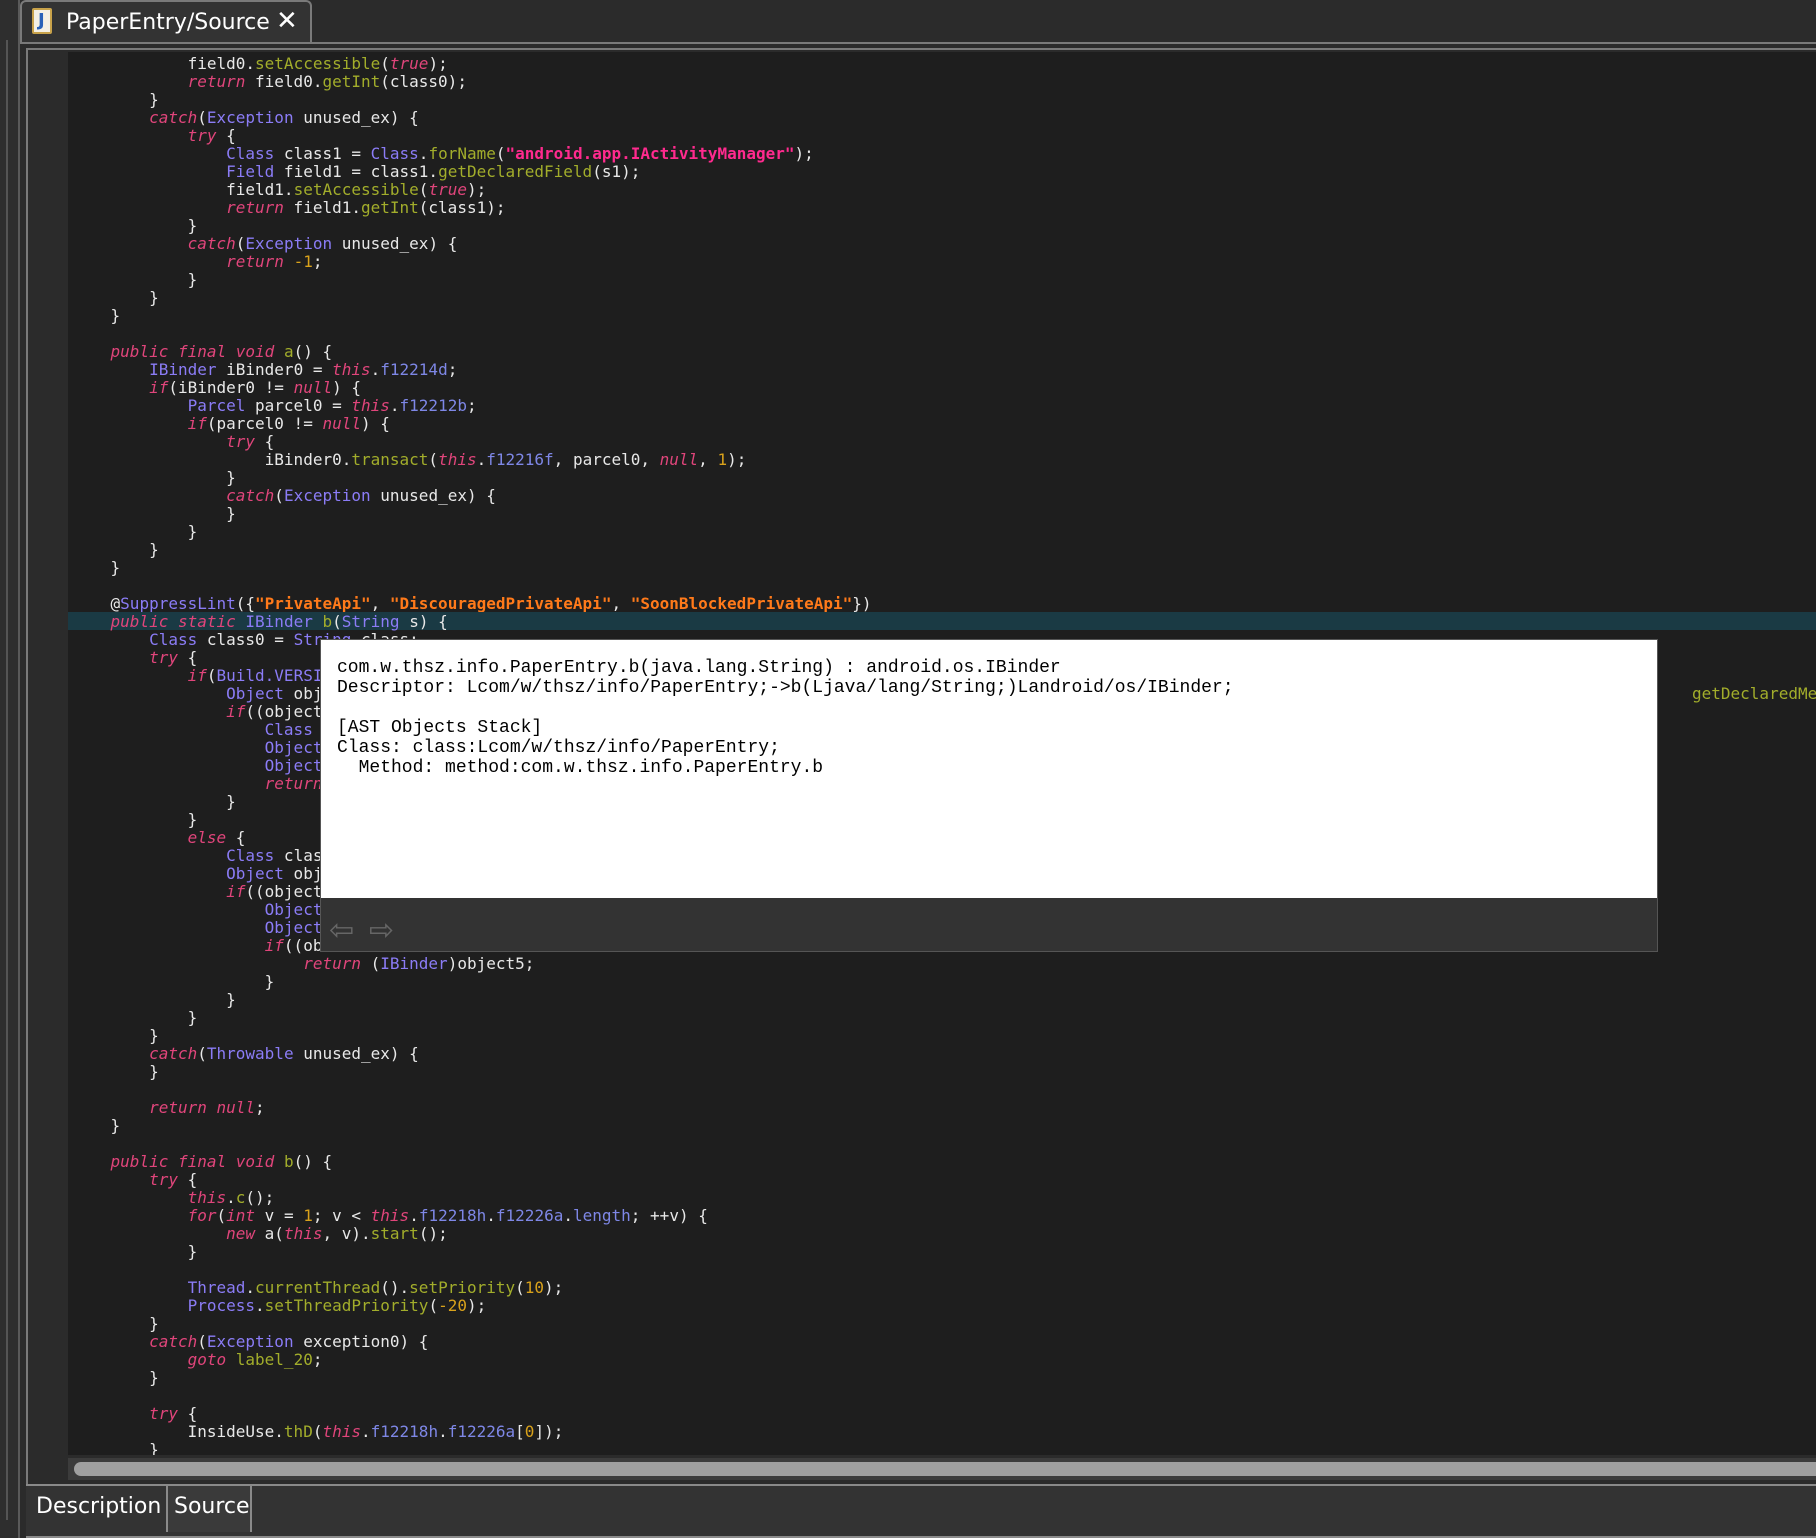 The width and height of the screenshot is (1816, 1538). Describe the element at coordinates (298, 855) in the screenshot. I see `code-token: clas` at that location.